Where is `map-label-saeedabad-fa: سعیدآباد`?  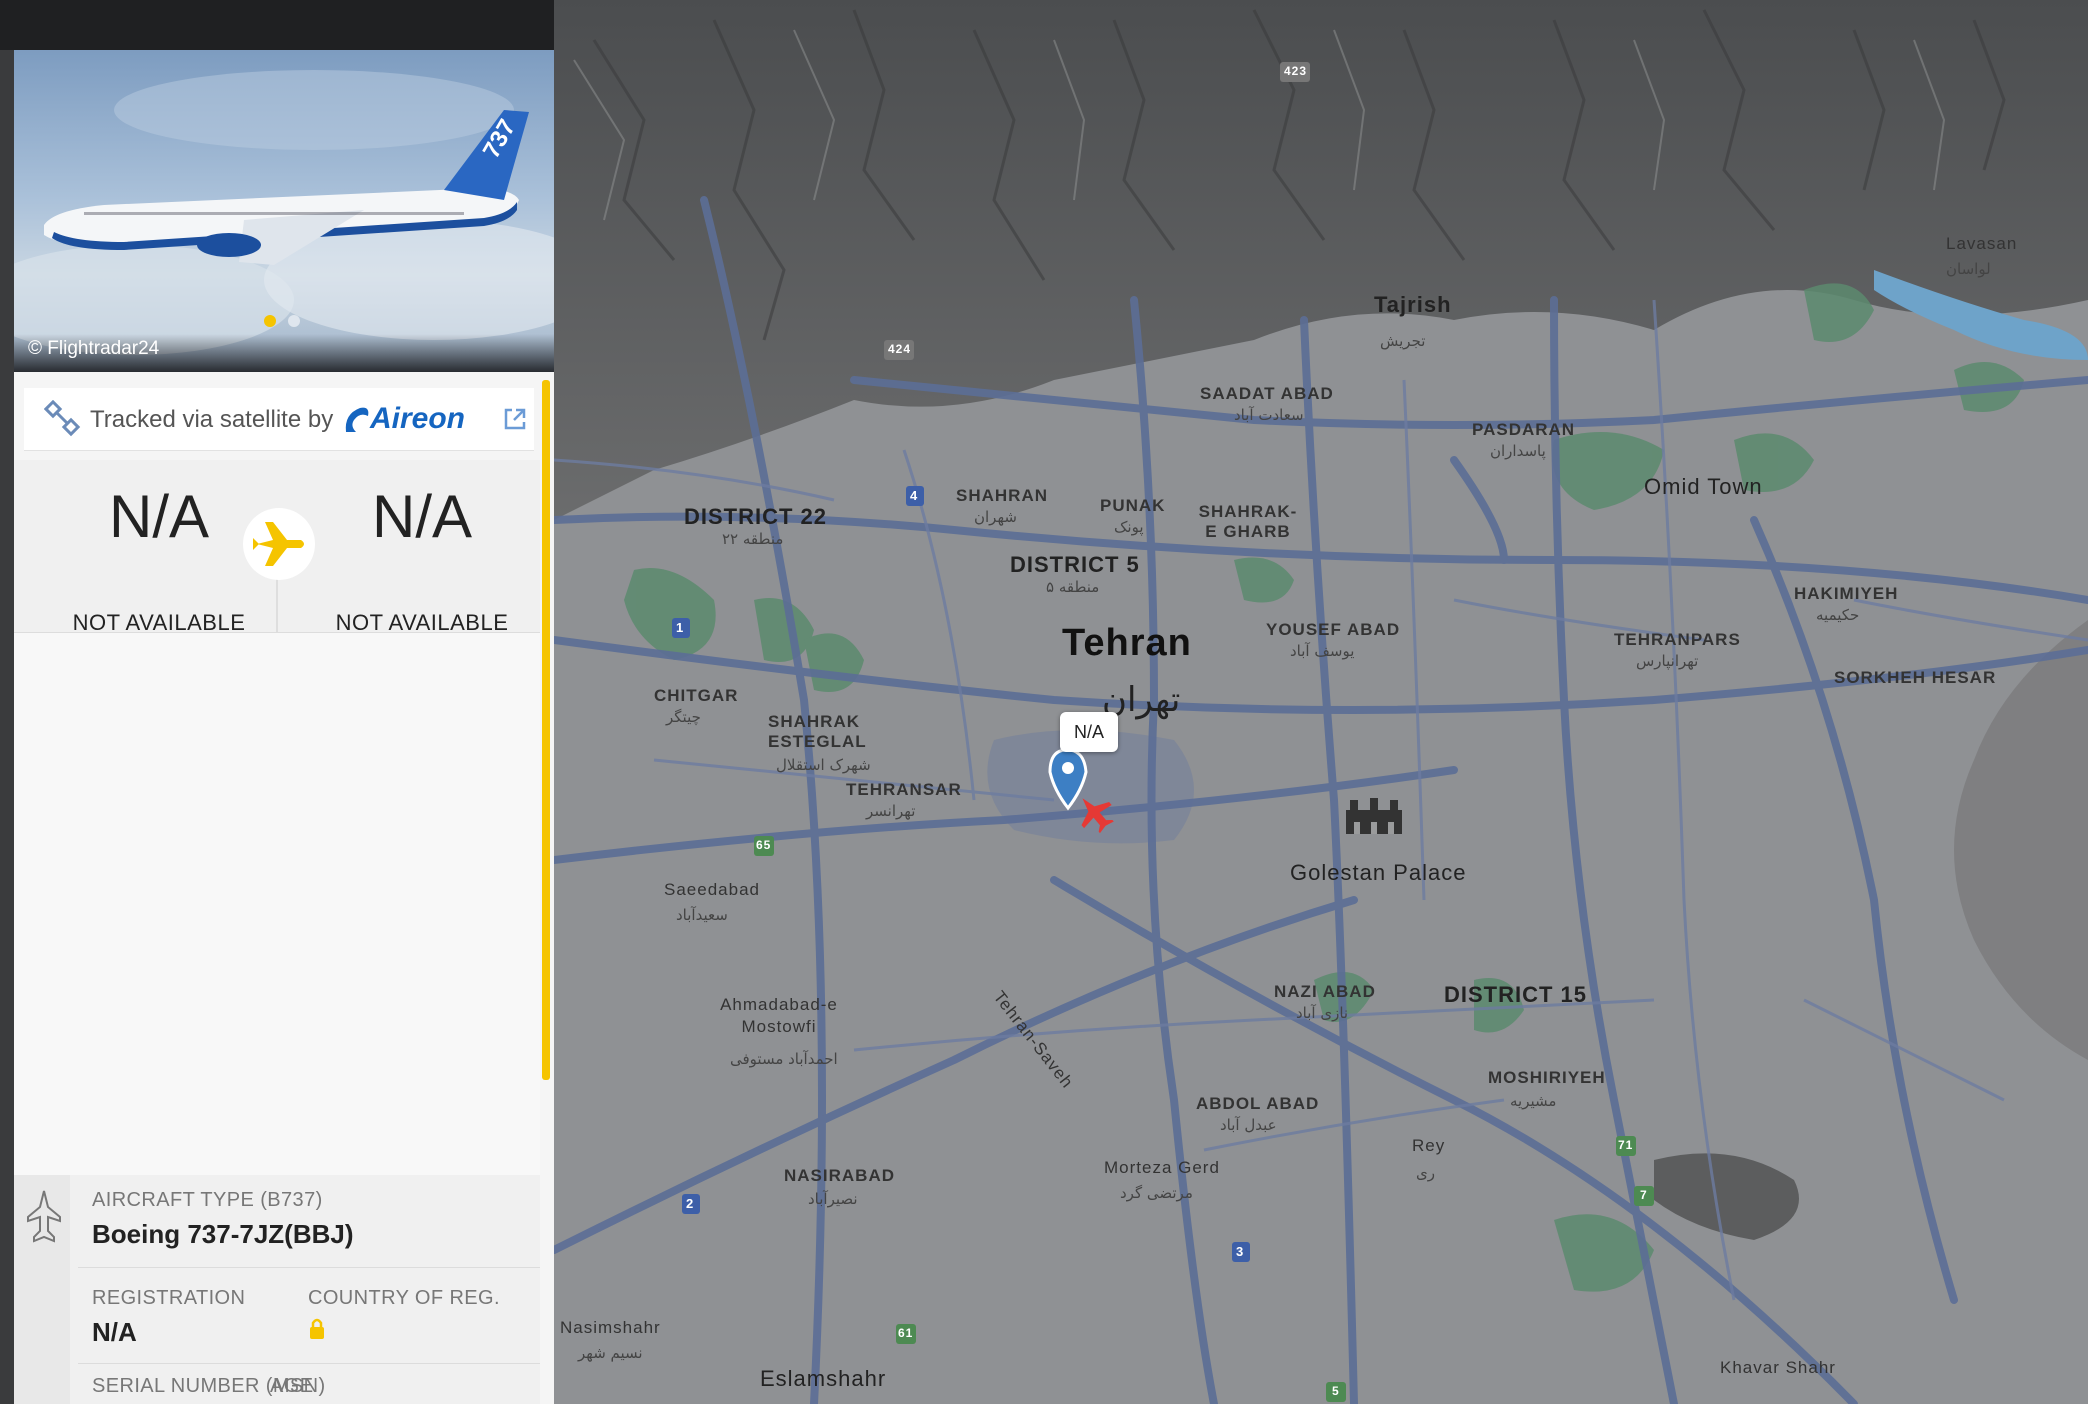
map-label-saeedabad-fa: سعیدآباد is located at coordinates (702, 915).